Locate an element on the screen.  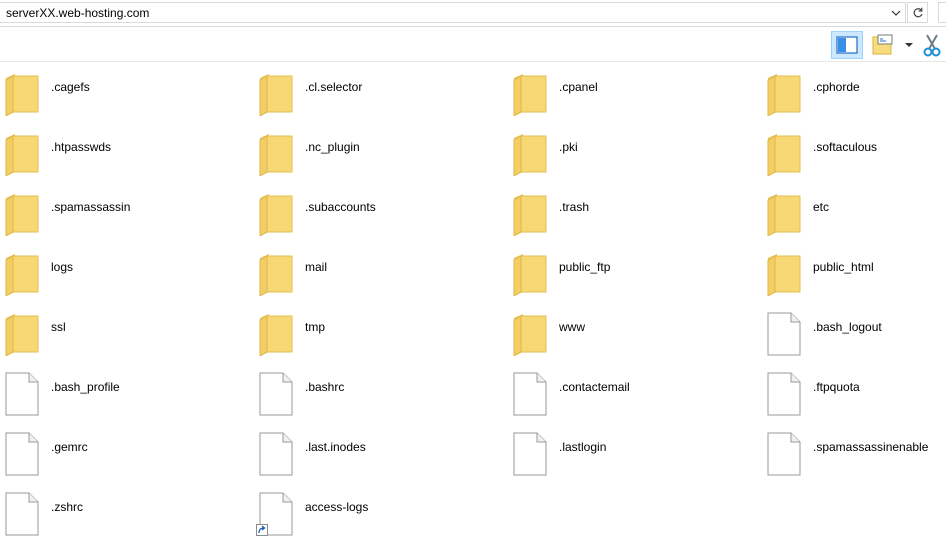
file-item: .gemrc is located at coordinates (125, 449).